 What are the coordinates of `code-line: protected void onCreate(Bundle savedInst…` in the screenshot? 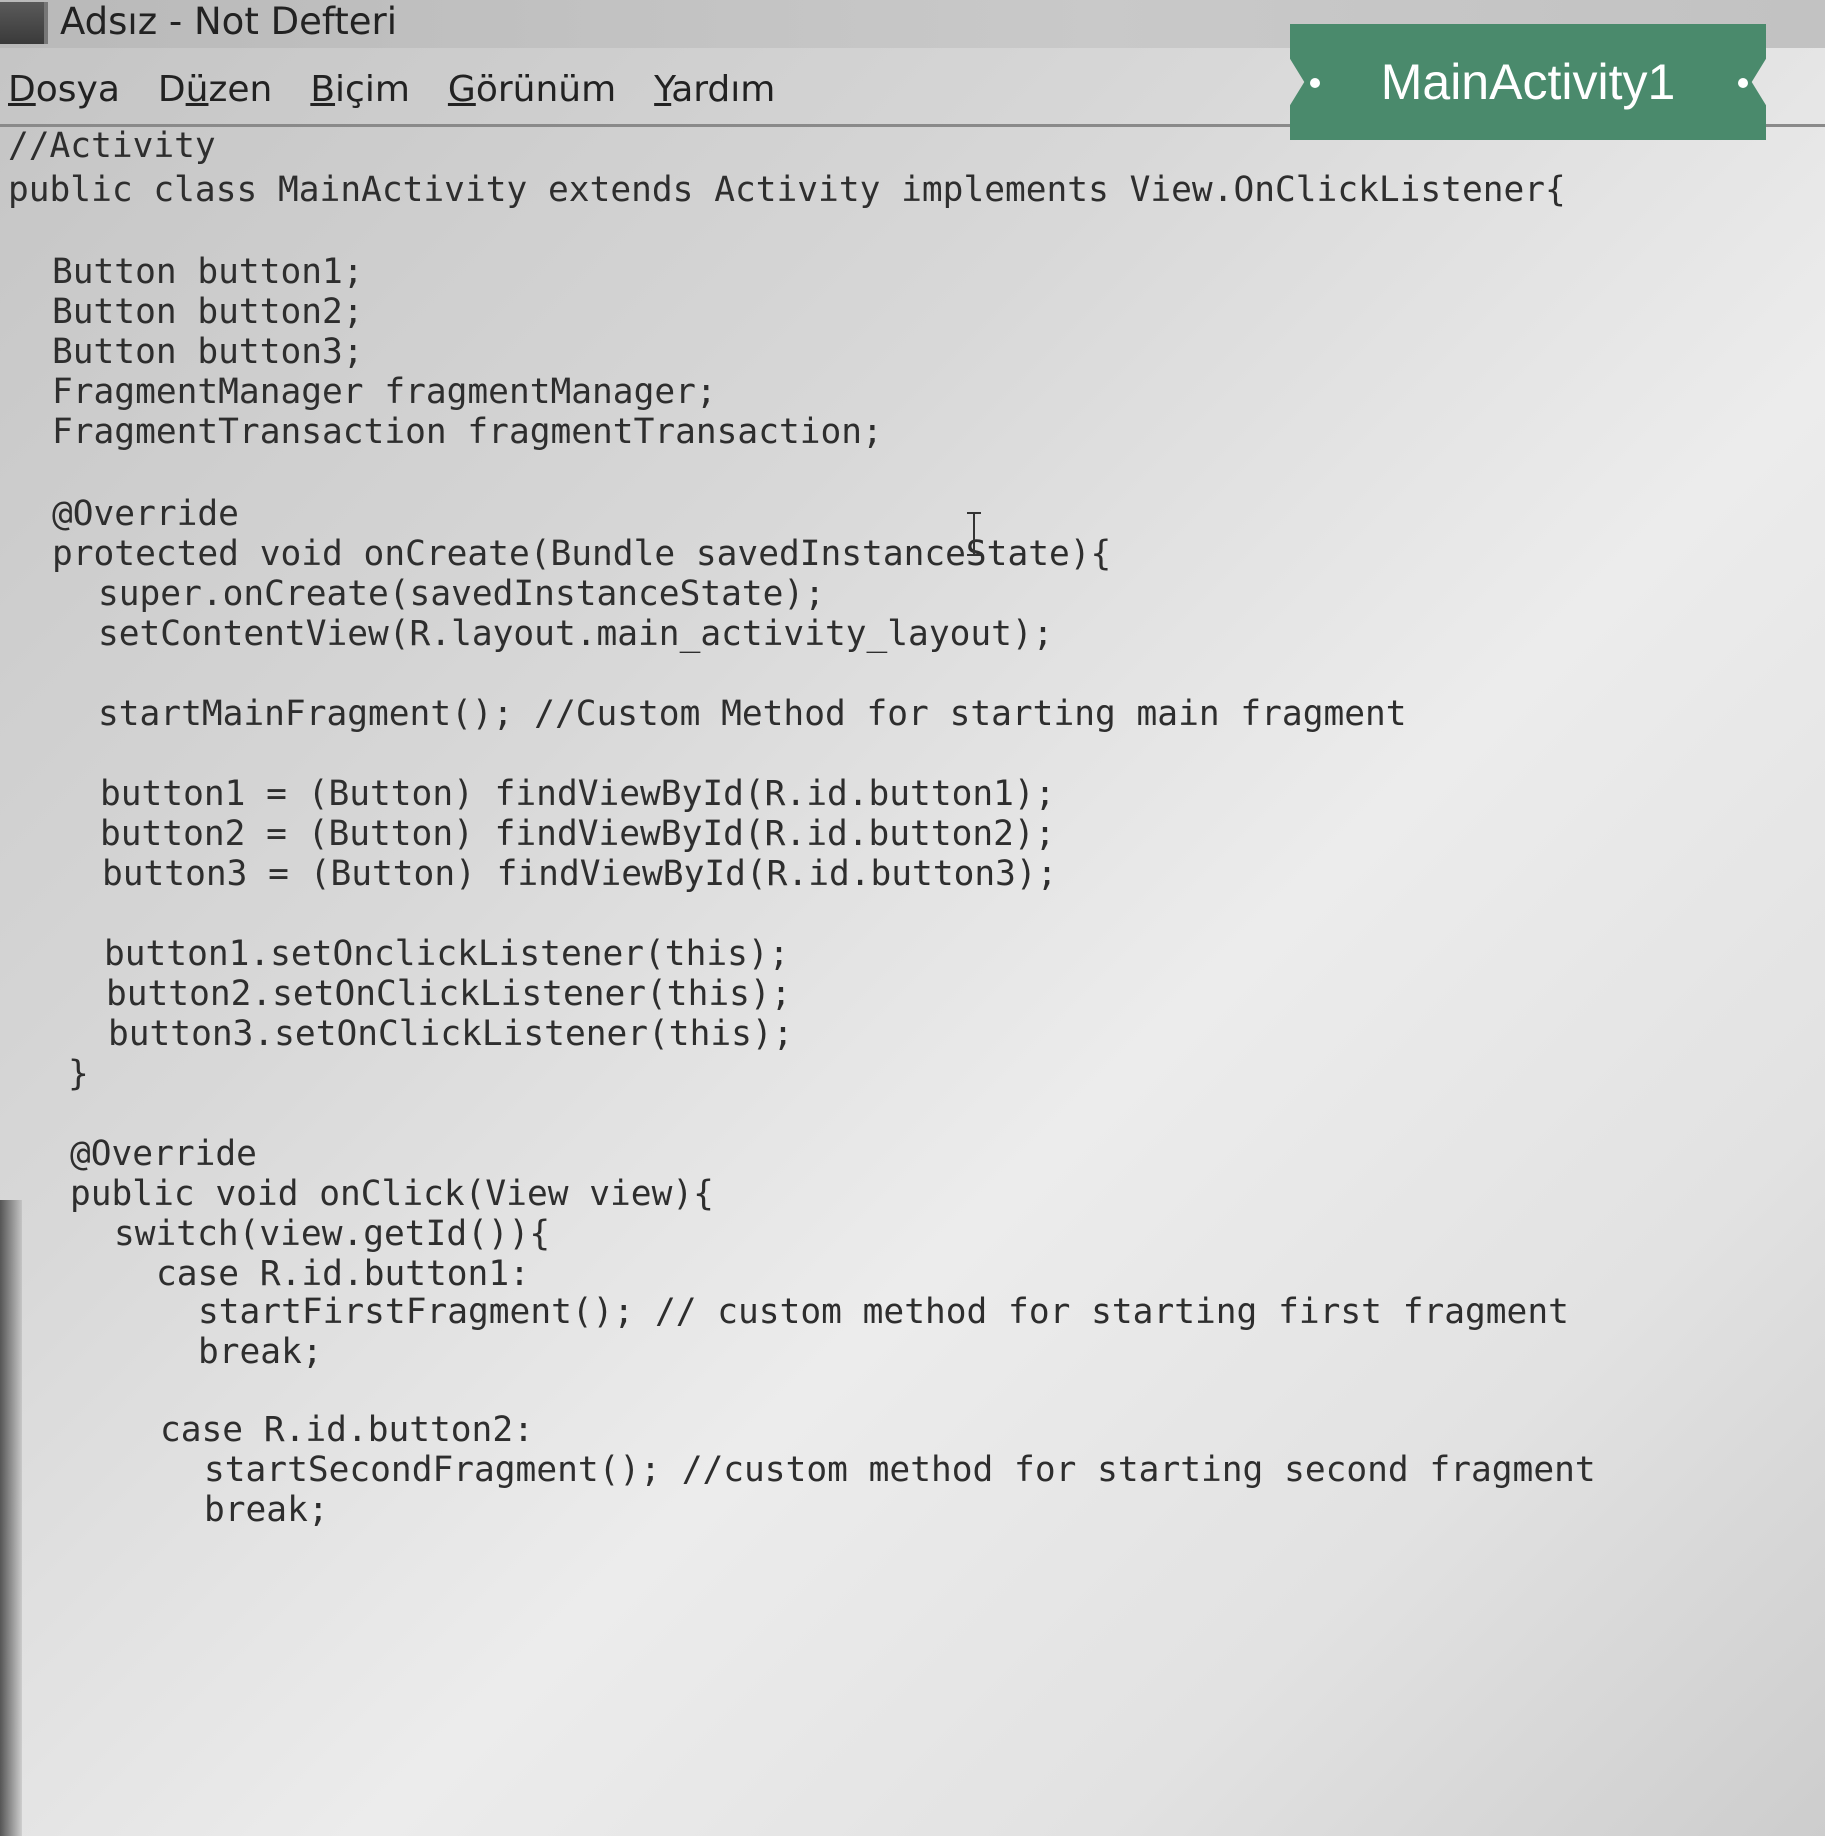 It's located at (582, 554).